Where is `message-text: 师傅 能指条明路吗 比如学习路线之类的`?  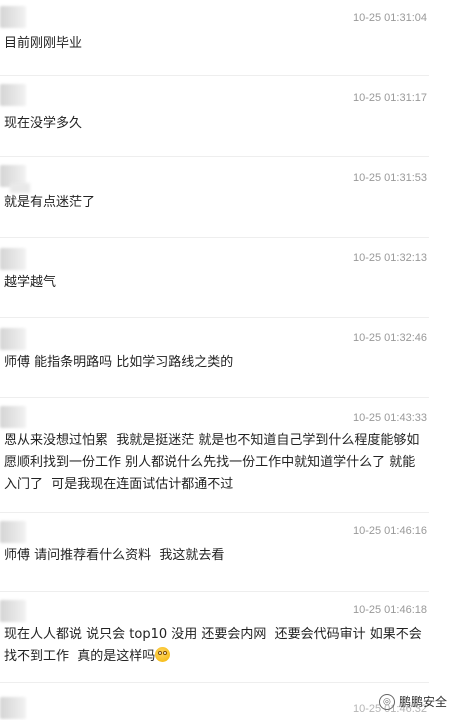 message-text: 师傅 能指条明路吗 比如学习路线之类的 is located at coordinates (119, 362).